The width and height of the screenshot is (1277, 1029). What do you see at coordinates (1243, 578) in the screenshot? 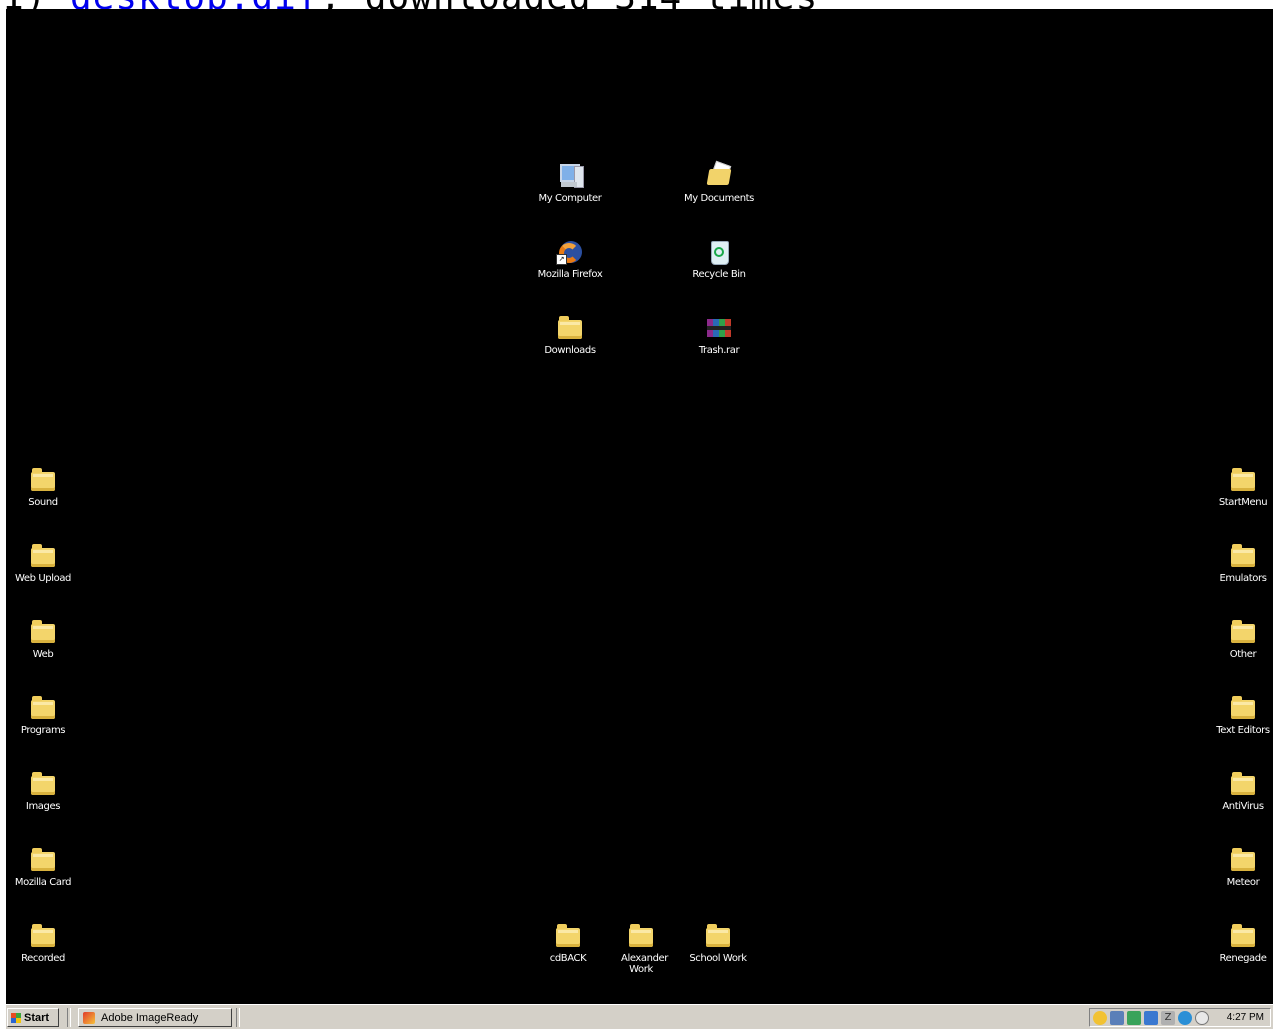
I see `desktop-icon-label: Emulators` at bounding box center [1243, 578].